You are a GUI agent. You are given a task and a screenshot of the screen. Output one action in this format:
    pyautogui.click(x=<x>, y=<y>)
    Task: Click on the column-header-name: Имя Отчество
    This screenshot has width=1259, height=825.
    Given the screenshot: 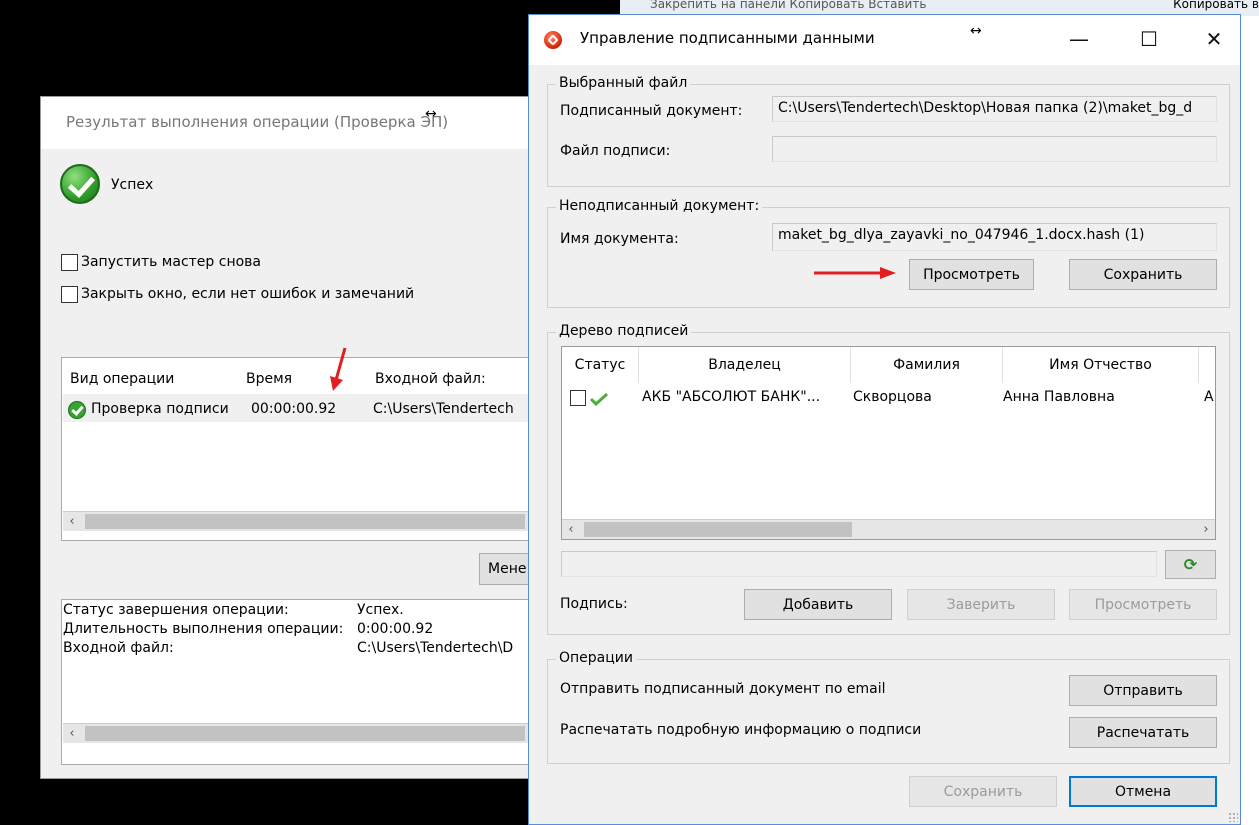 What is the action you would take?
    pyautogui.click(x=1101, y=365)
    